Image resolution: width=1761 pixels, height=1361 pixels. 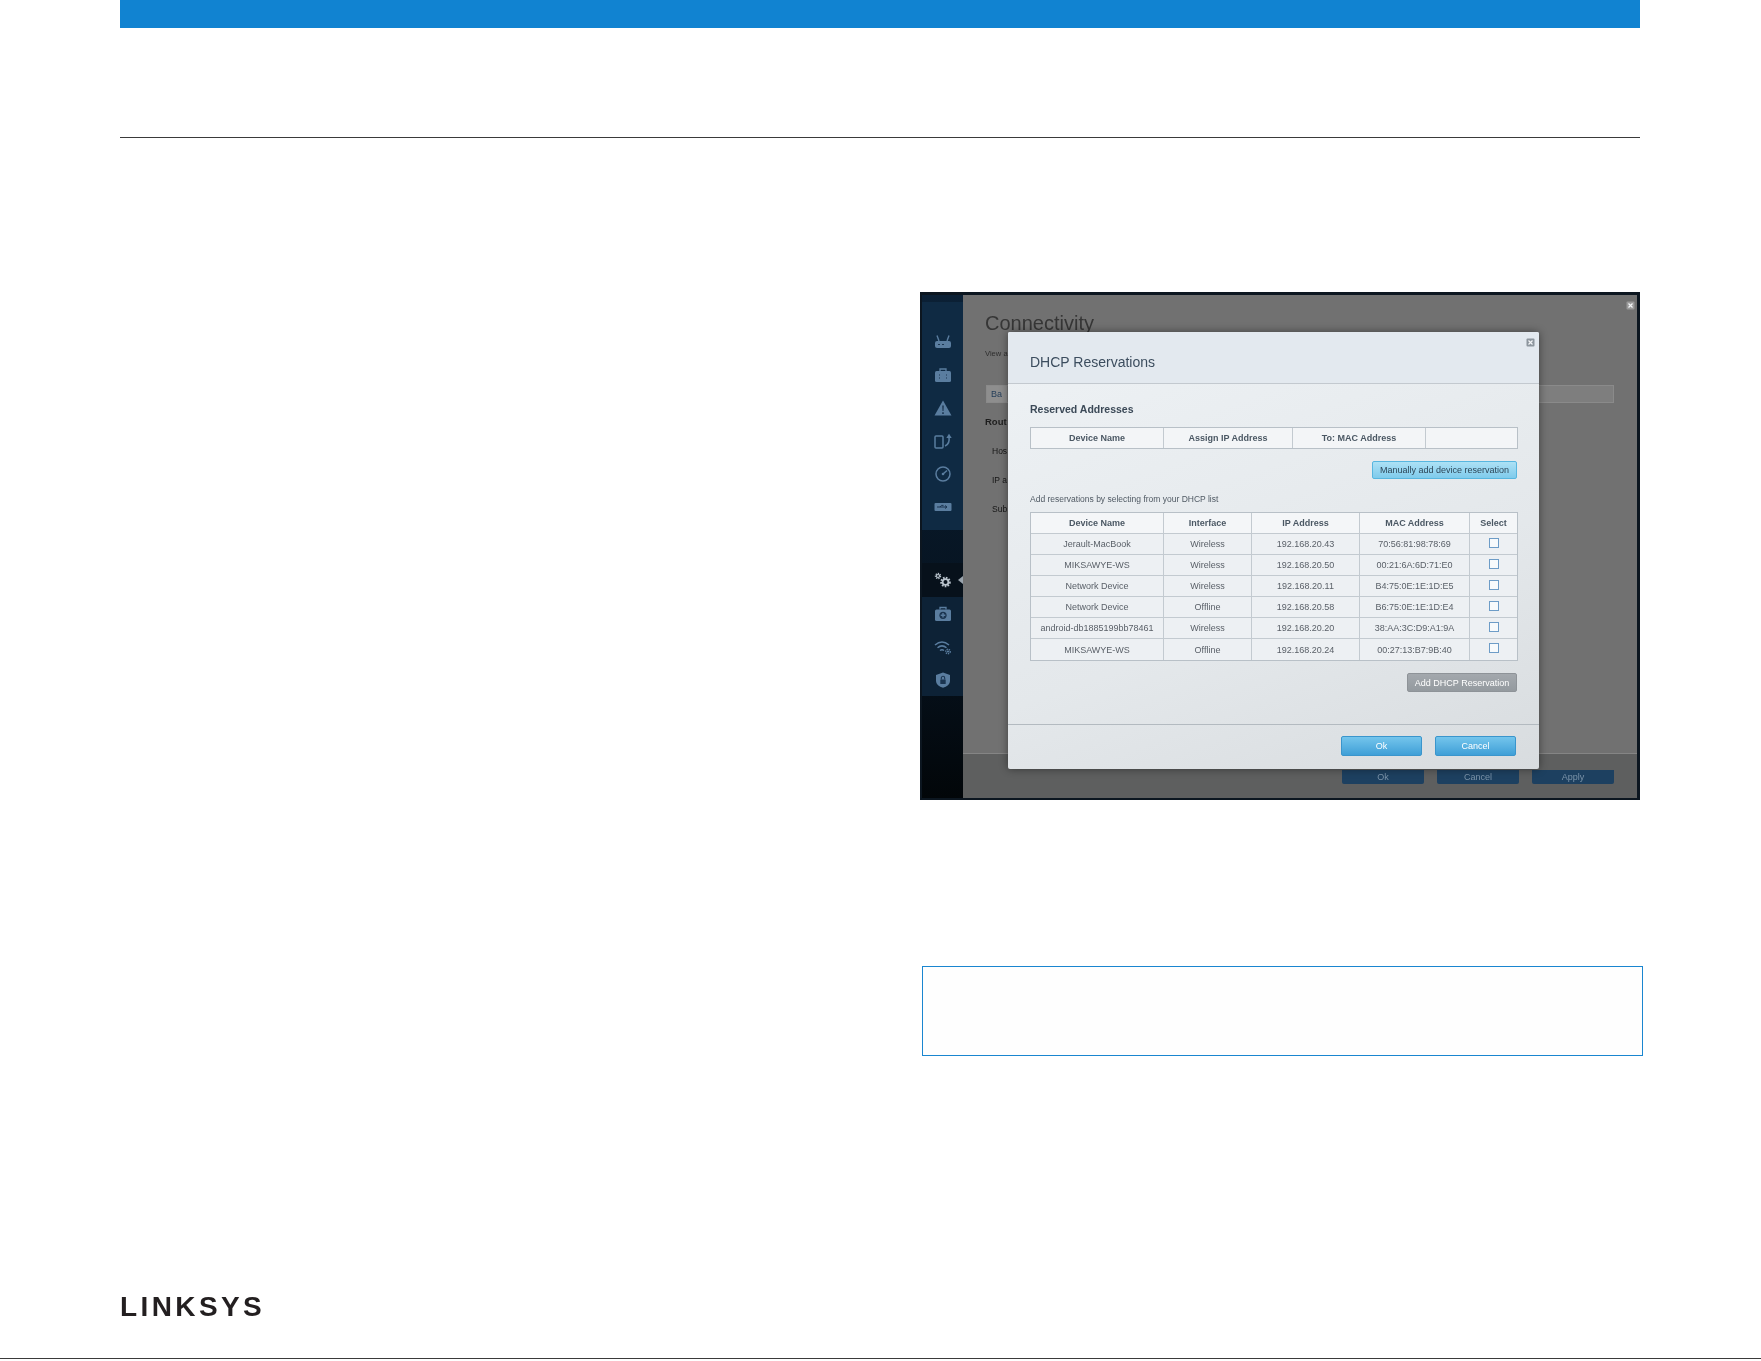 I want to click on table-cell: 192.168.20.50, so click(x=1306, y=565).